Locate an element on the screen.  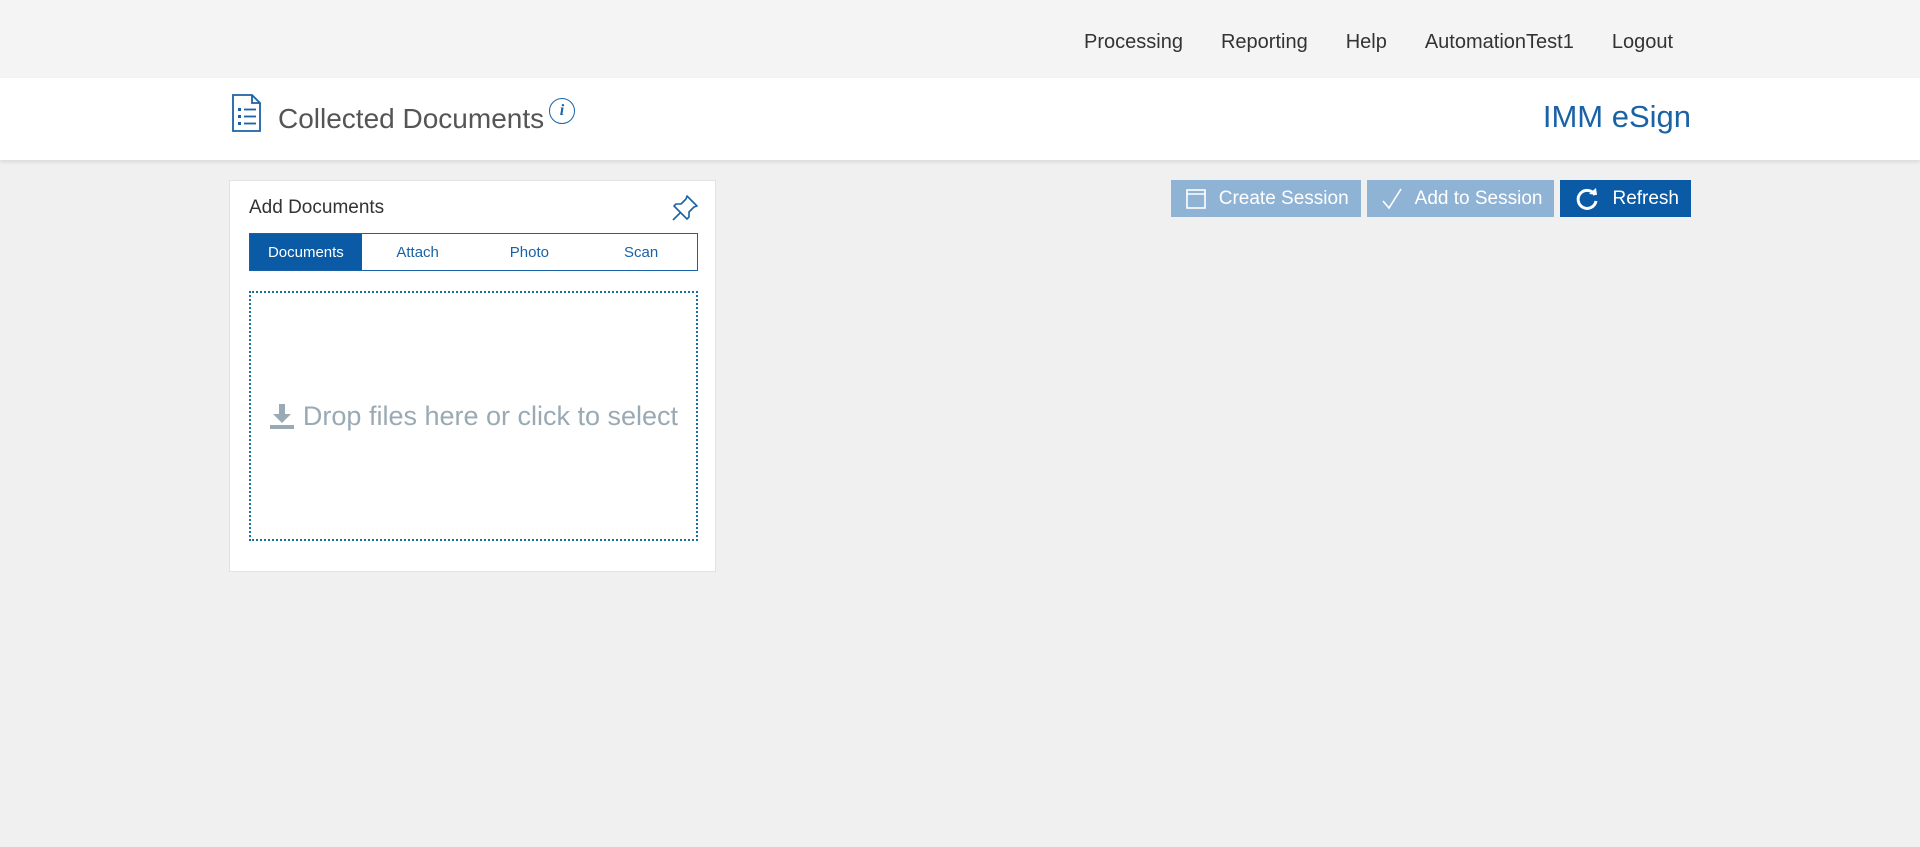
dropzone-label: Drop files here or click to select is located at coordinates (490, 415).